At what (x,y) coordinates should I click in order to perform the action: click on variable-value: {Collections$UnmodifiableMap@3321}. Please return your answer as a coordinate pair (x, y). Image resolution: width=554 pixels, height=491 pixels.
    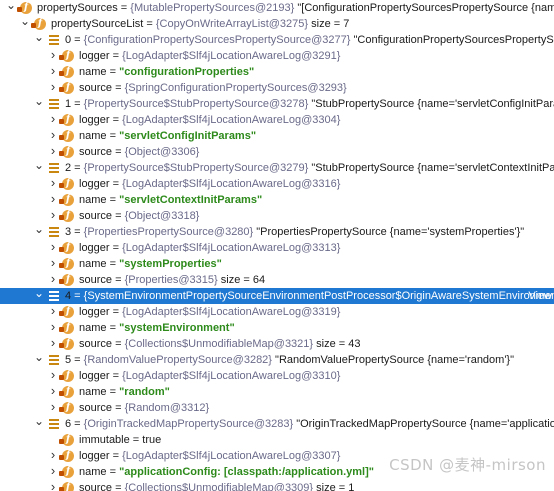
    Looking at the image, I should click on (219, 344).